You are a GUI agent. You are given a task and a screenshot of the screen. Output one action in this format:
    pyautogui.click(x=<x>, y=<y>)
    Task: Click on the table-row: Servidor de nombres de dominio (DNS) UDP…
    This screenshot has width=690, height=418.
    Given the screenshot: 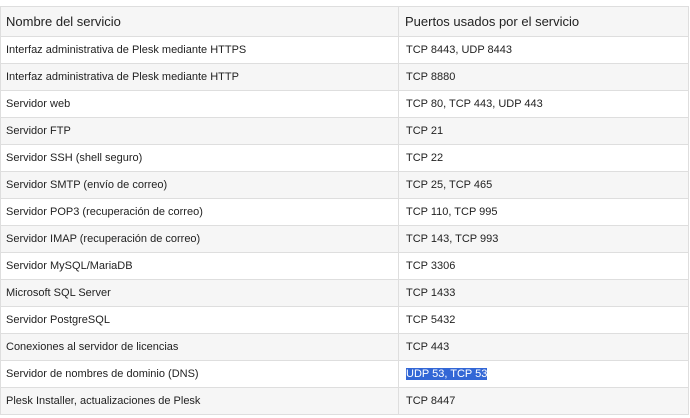 What is the action you would take?
    pyautogui.click(x=344, y=374)
    